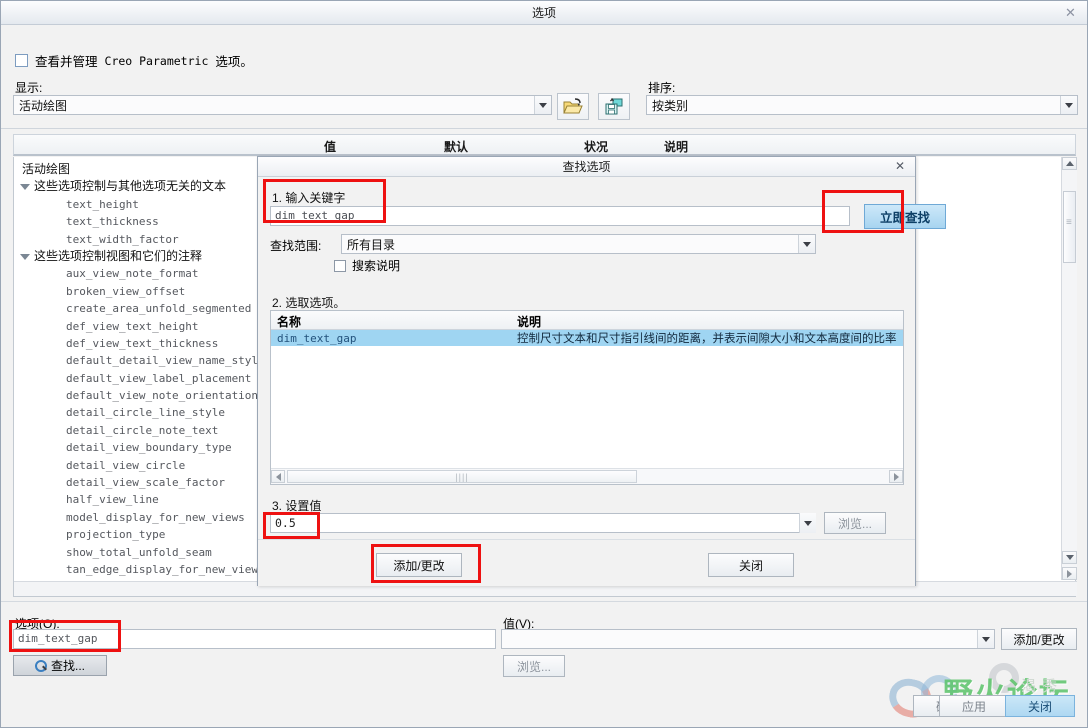  I want to click on sort-combo: 按类别, so click(862, 105).